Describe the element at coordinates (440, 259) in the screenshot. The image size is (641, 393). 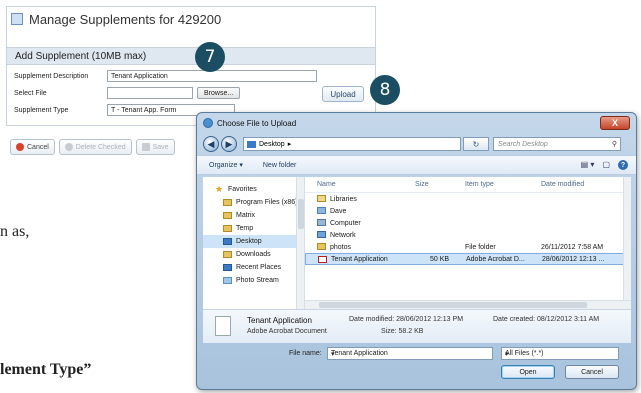
I see `file-size: 50 KB` at that location.